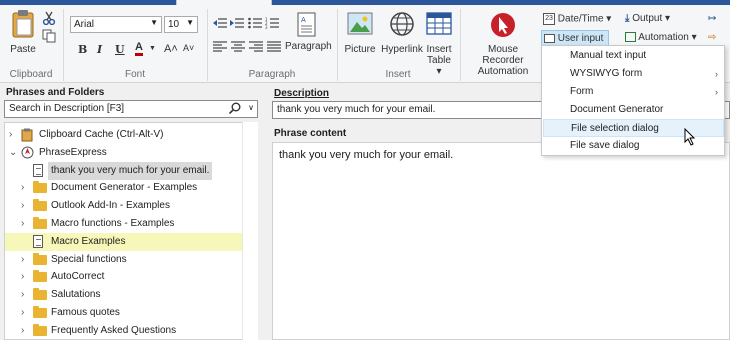 Image resolution: width=730 pixels, height=340 pixels. I want to click on document-icon, so click(38, 170).